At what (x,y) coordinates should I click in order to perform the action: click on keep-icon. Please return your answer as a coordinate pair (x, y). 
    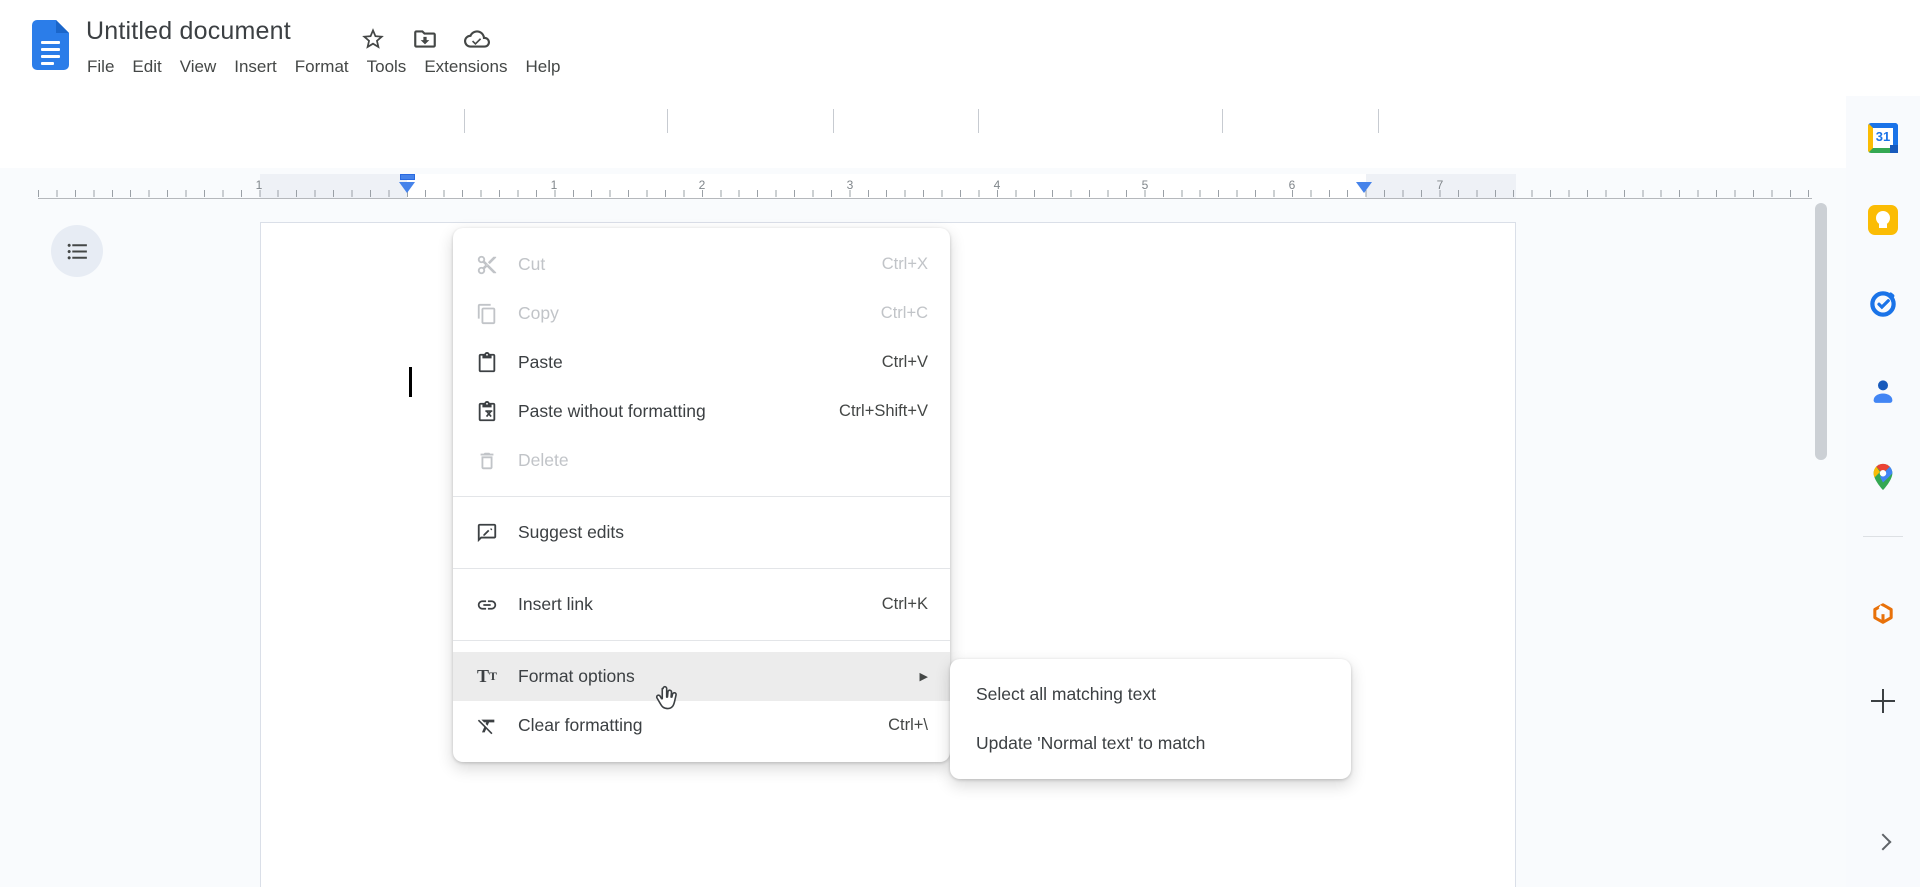
    Looking at the image, I should click on (1883, 220).